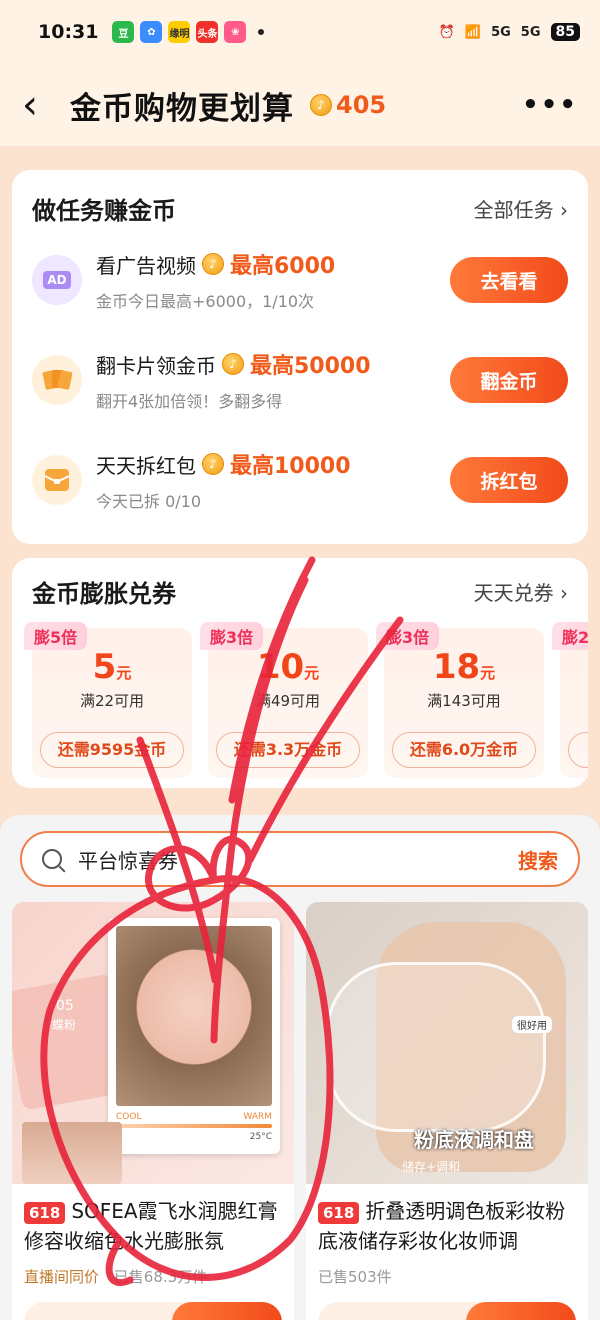 The height and width of the screenshot is (1320, 600). Describe the element at coordinates (578, 750) in the screenshot. I see `coupon-need-button: 还` at that location.